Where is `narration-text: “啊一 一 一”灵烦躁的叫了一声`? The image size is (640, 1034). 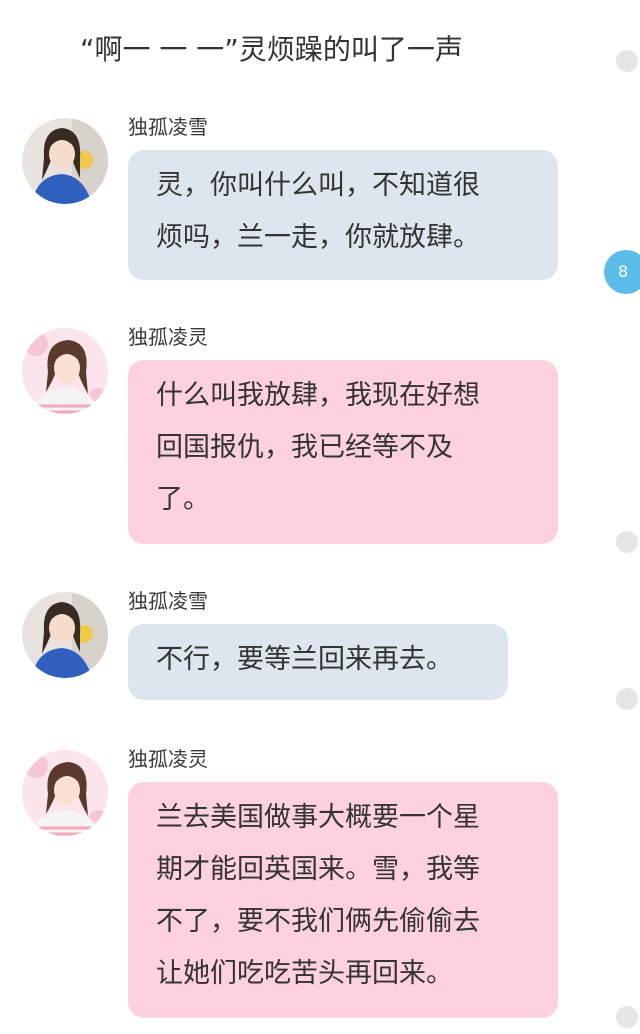 narration-text: “啊一 一 一”灵烦躁的叫了一声 is located at coordinates (271, 49).